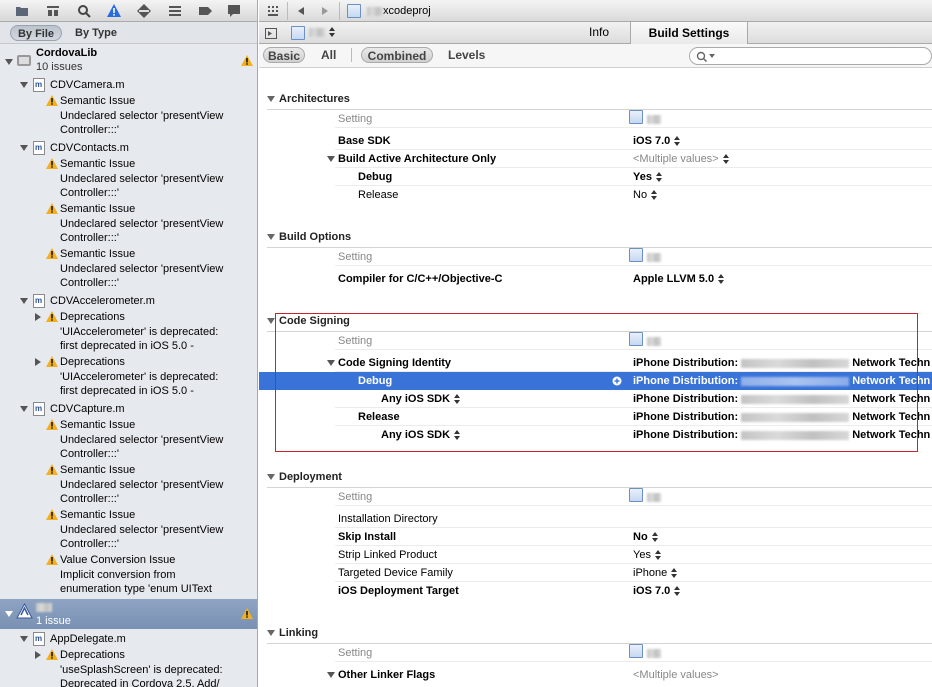 Image resolution: width=932 pixels, height=687 pixels. I want to click on group-name-project, so click(146, 607).